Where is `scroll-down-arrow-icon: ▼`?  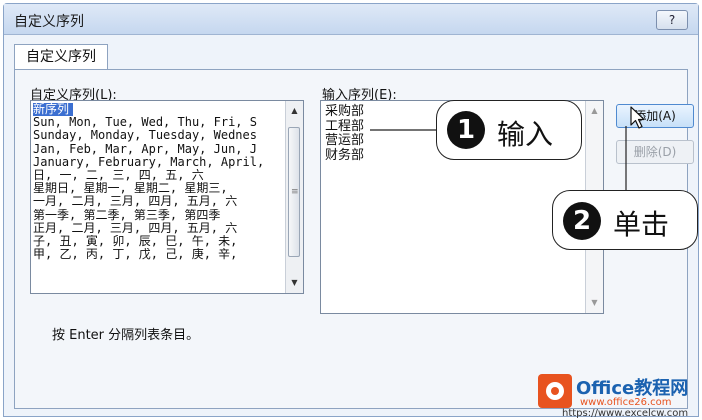 scroll-down-arrow-icon: ▼ is located at coordinates (294, 283).